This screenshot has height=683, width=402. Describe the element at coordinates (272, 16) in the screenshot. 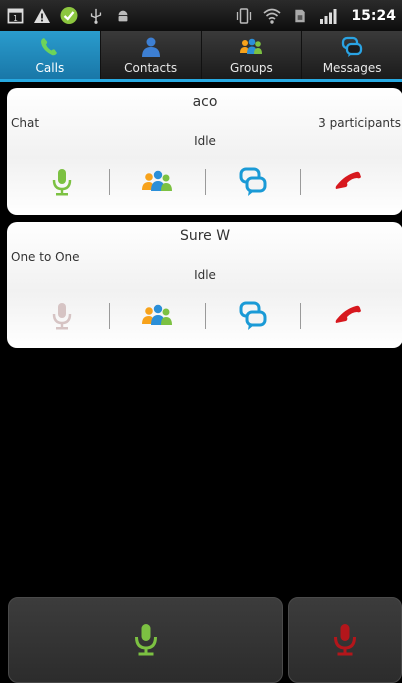

I see `wifi-icon` at that location.